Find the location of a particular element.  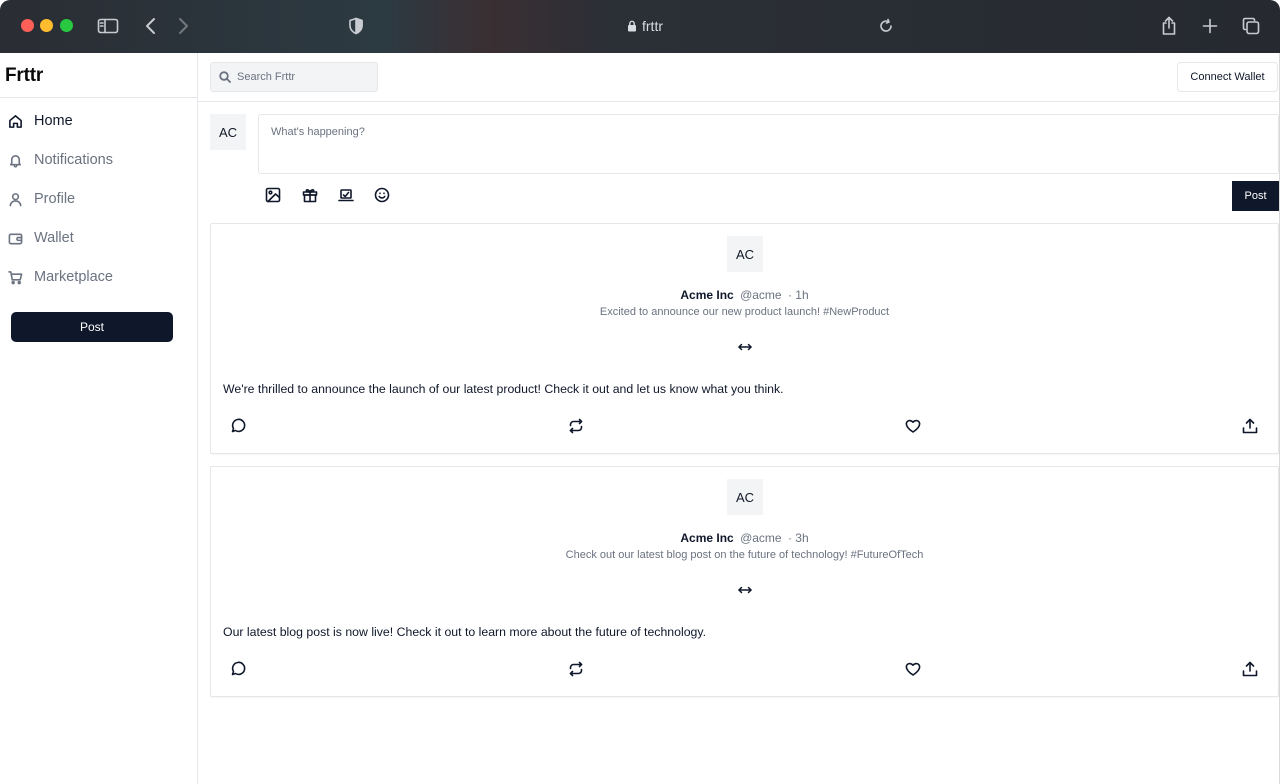

lock-icon is located at coordinates (632, 26).